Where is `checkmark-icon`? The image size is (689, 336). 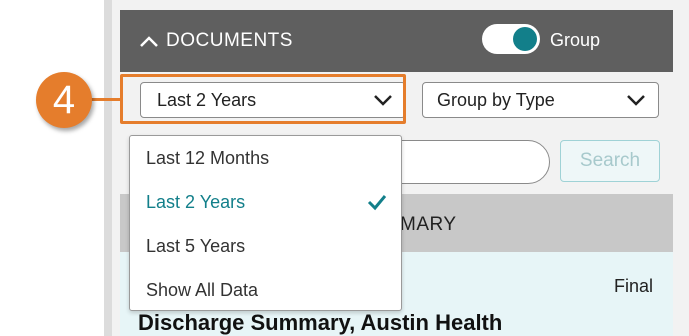 checkmark-icon is located at coordinates (377, 203).